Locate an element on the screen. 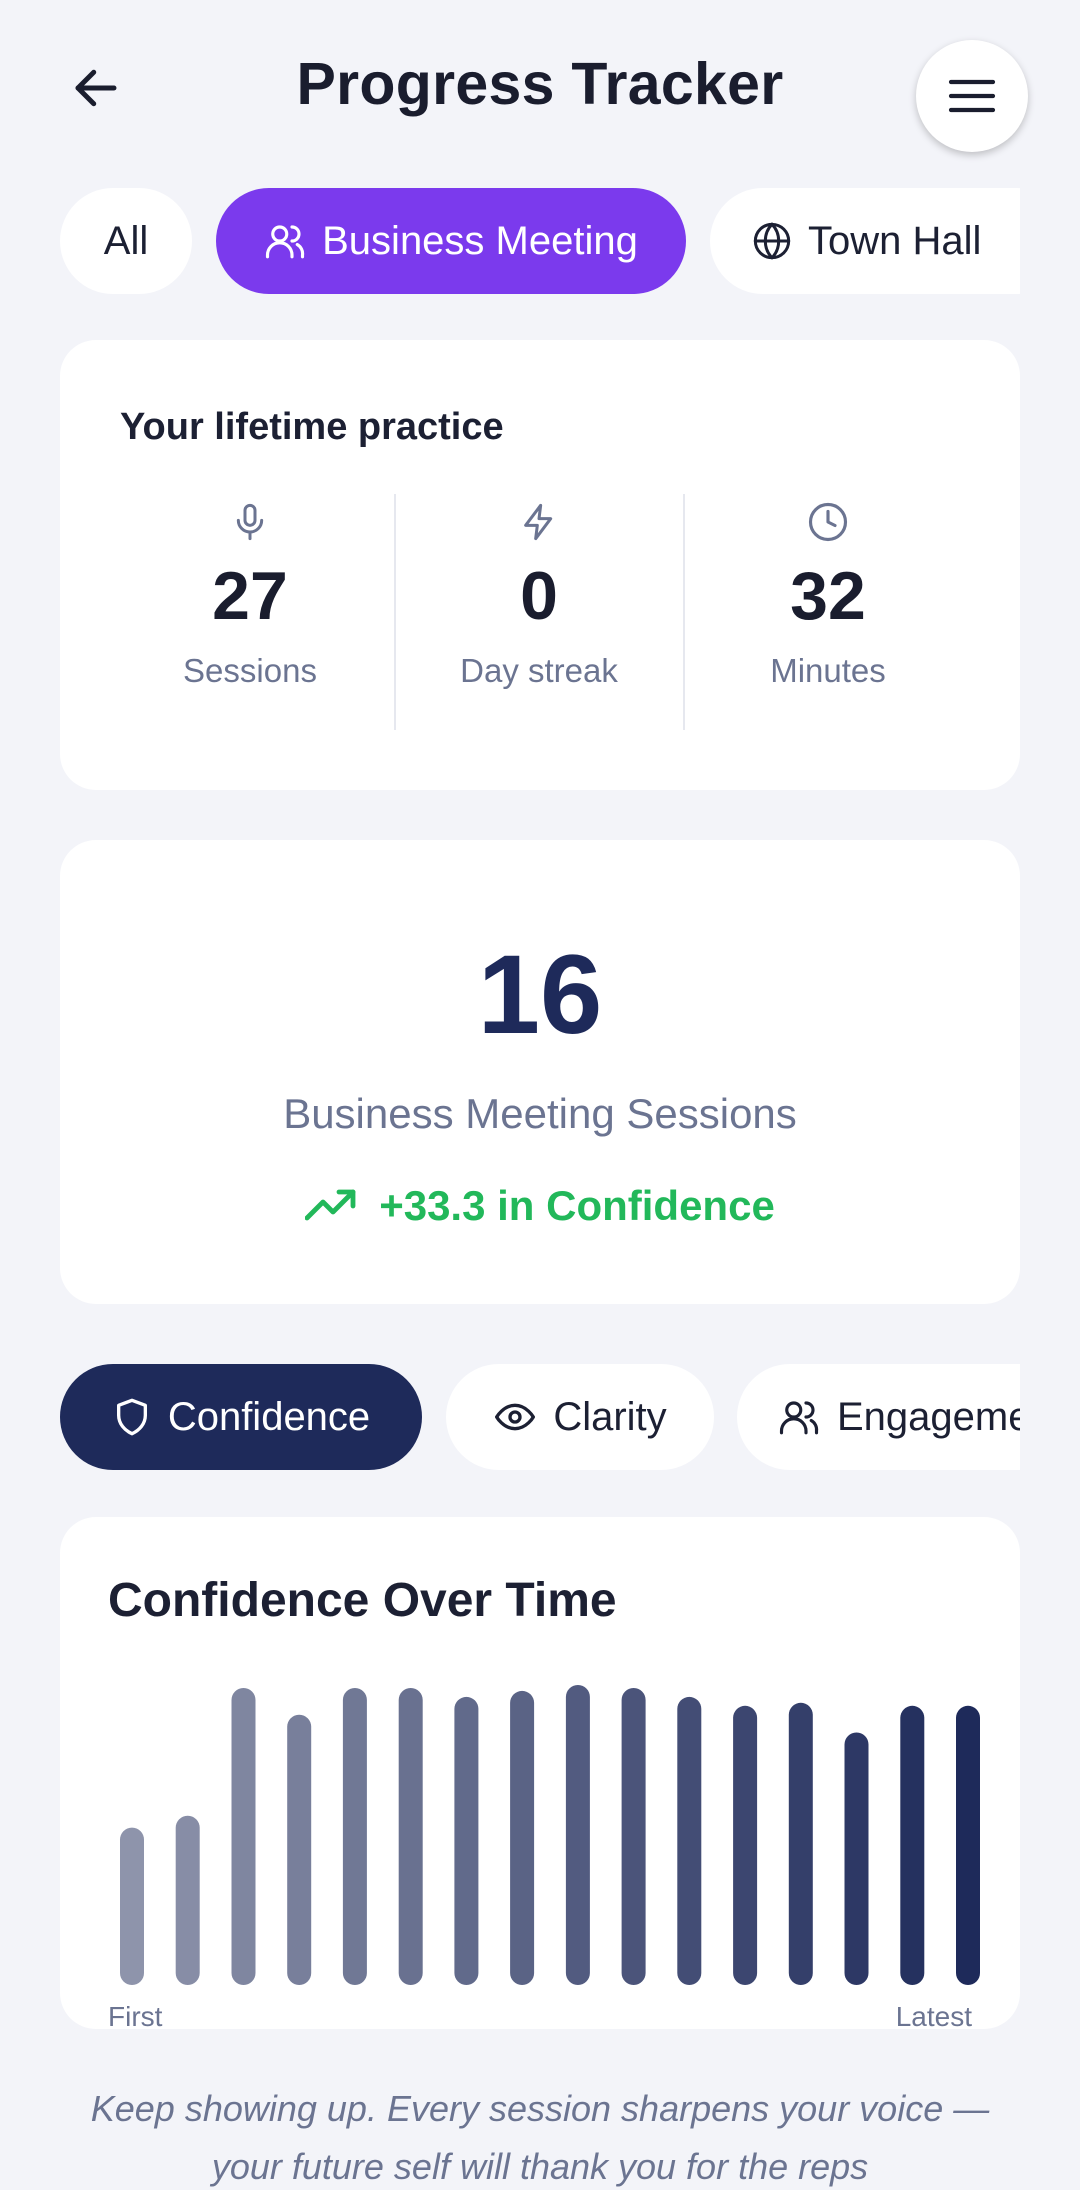 The image size is (1080, 2190). filter-chip-label: Business Meeting is located at coordinates (480, 240).